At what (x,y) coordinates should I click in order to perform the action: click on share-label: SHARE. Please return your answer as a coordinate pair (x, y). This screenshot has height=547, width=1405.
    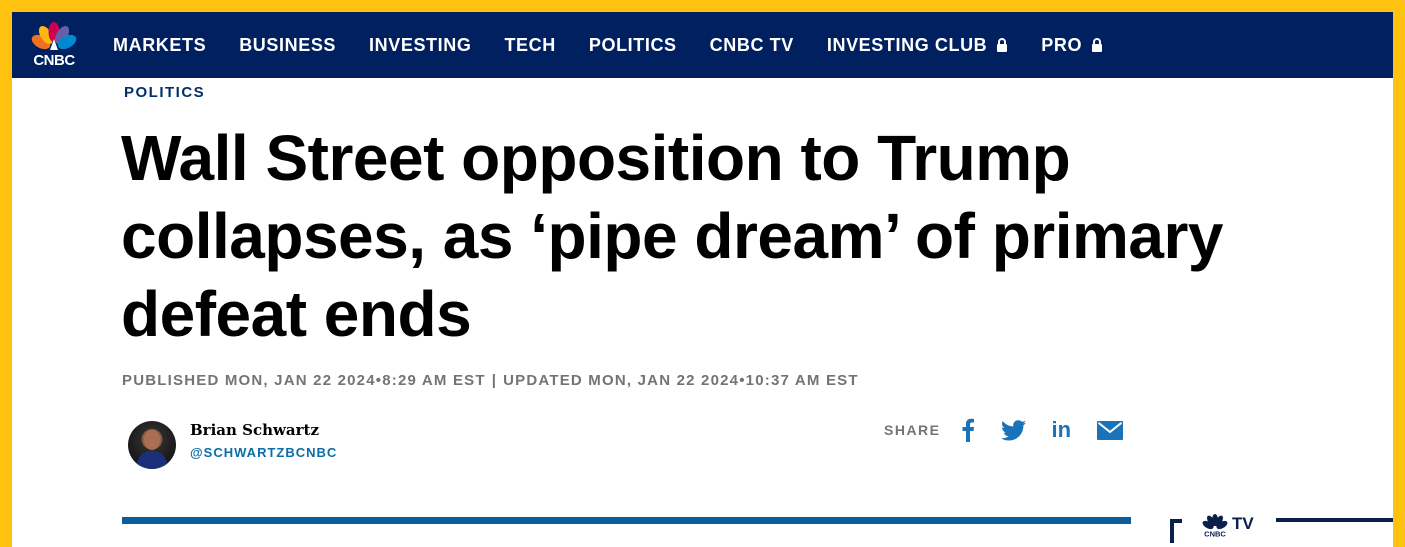
    Looking at the image, I should click on (912, 430).